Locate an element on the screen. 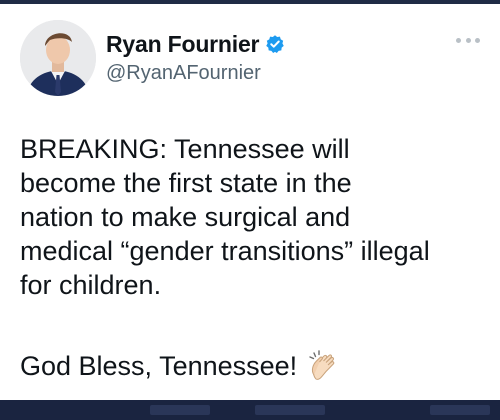 The image size is (500, 420). tweet-closing-line: God Bless, Tennessee! is located at coordinates (255, 366).